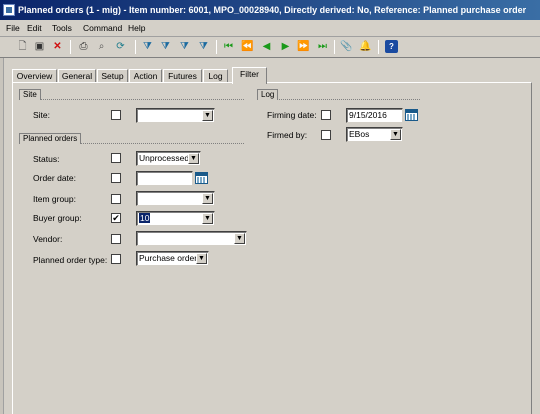 The width and height of the screenshot is (540, 414). What do you see at coordinates (70, 260) in the screenshot?
I see `planned-order-type-label: Planned order type:` at bounding box center [70, 260].